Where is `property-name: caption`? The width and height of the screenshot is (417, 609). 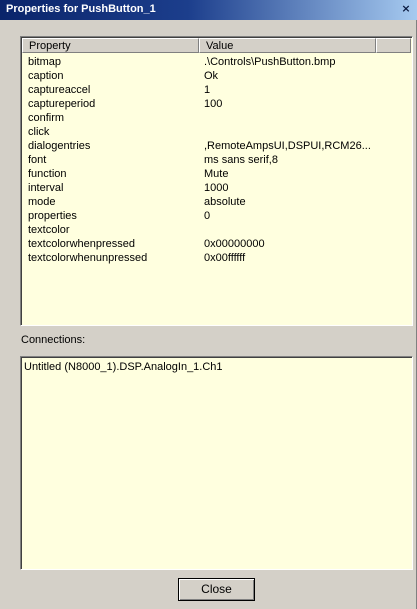 property-name: caption is located at coordinates (46, 76).